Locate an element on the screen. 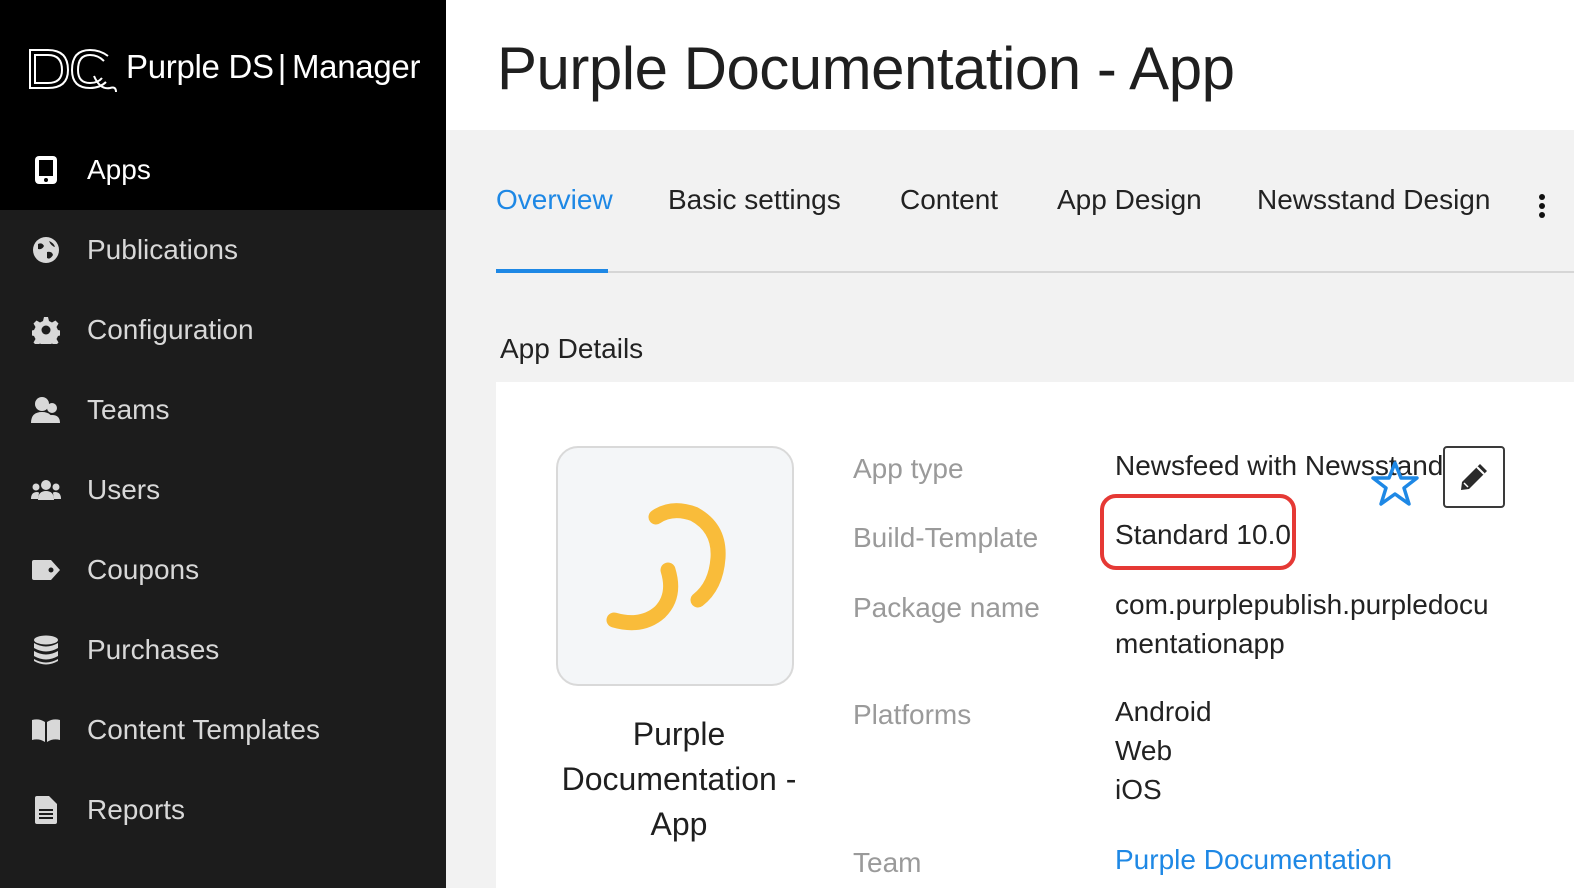 The width and height of the screenshot is (1574, 888). brand-product: Manager is located at coordinates (356, 66).